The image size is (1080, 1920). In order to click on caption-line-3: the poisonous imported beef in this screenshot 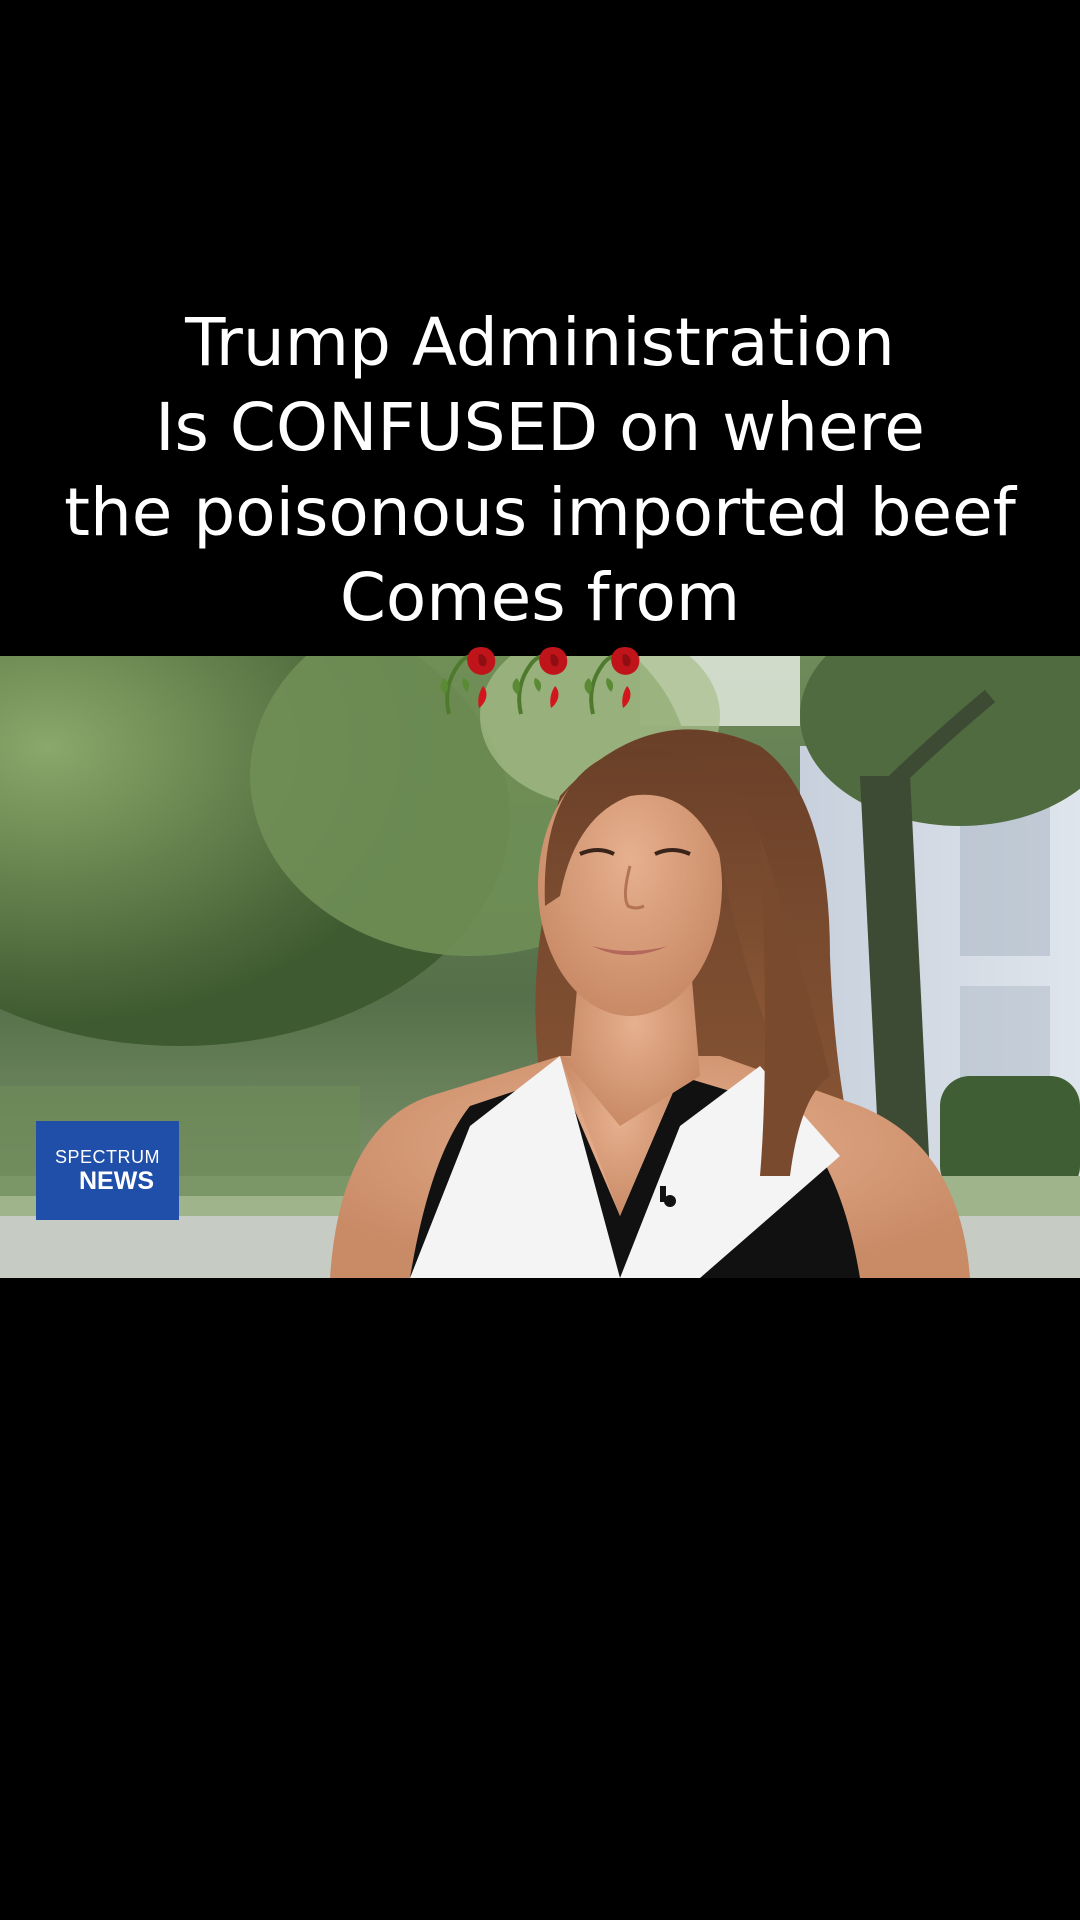, I will do `click(540, 512)`.